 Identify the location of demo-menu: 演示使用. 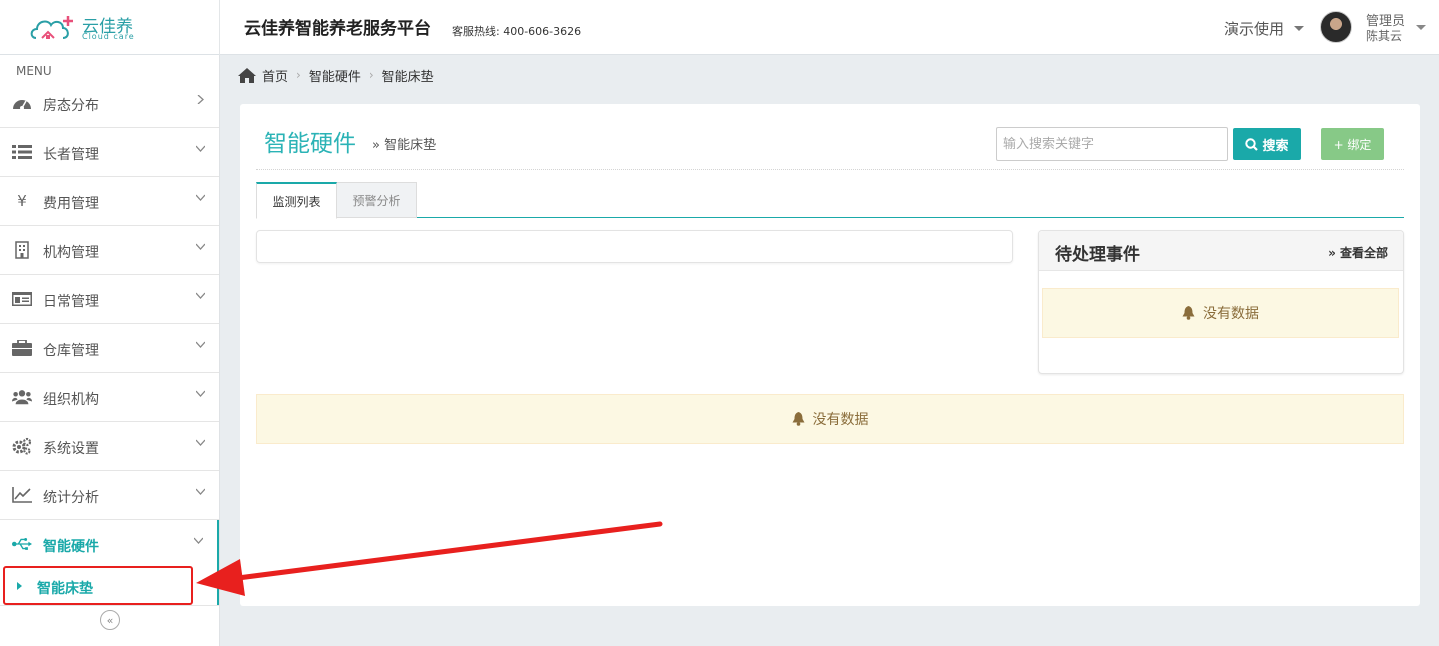
(1254, 28).